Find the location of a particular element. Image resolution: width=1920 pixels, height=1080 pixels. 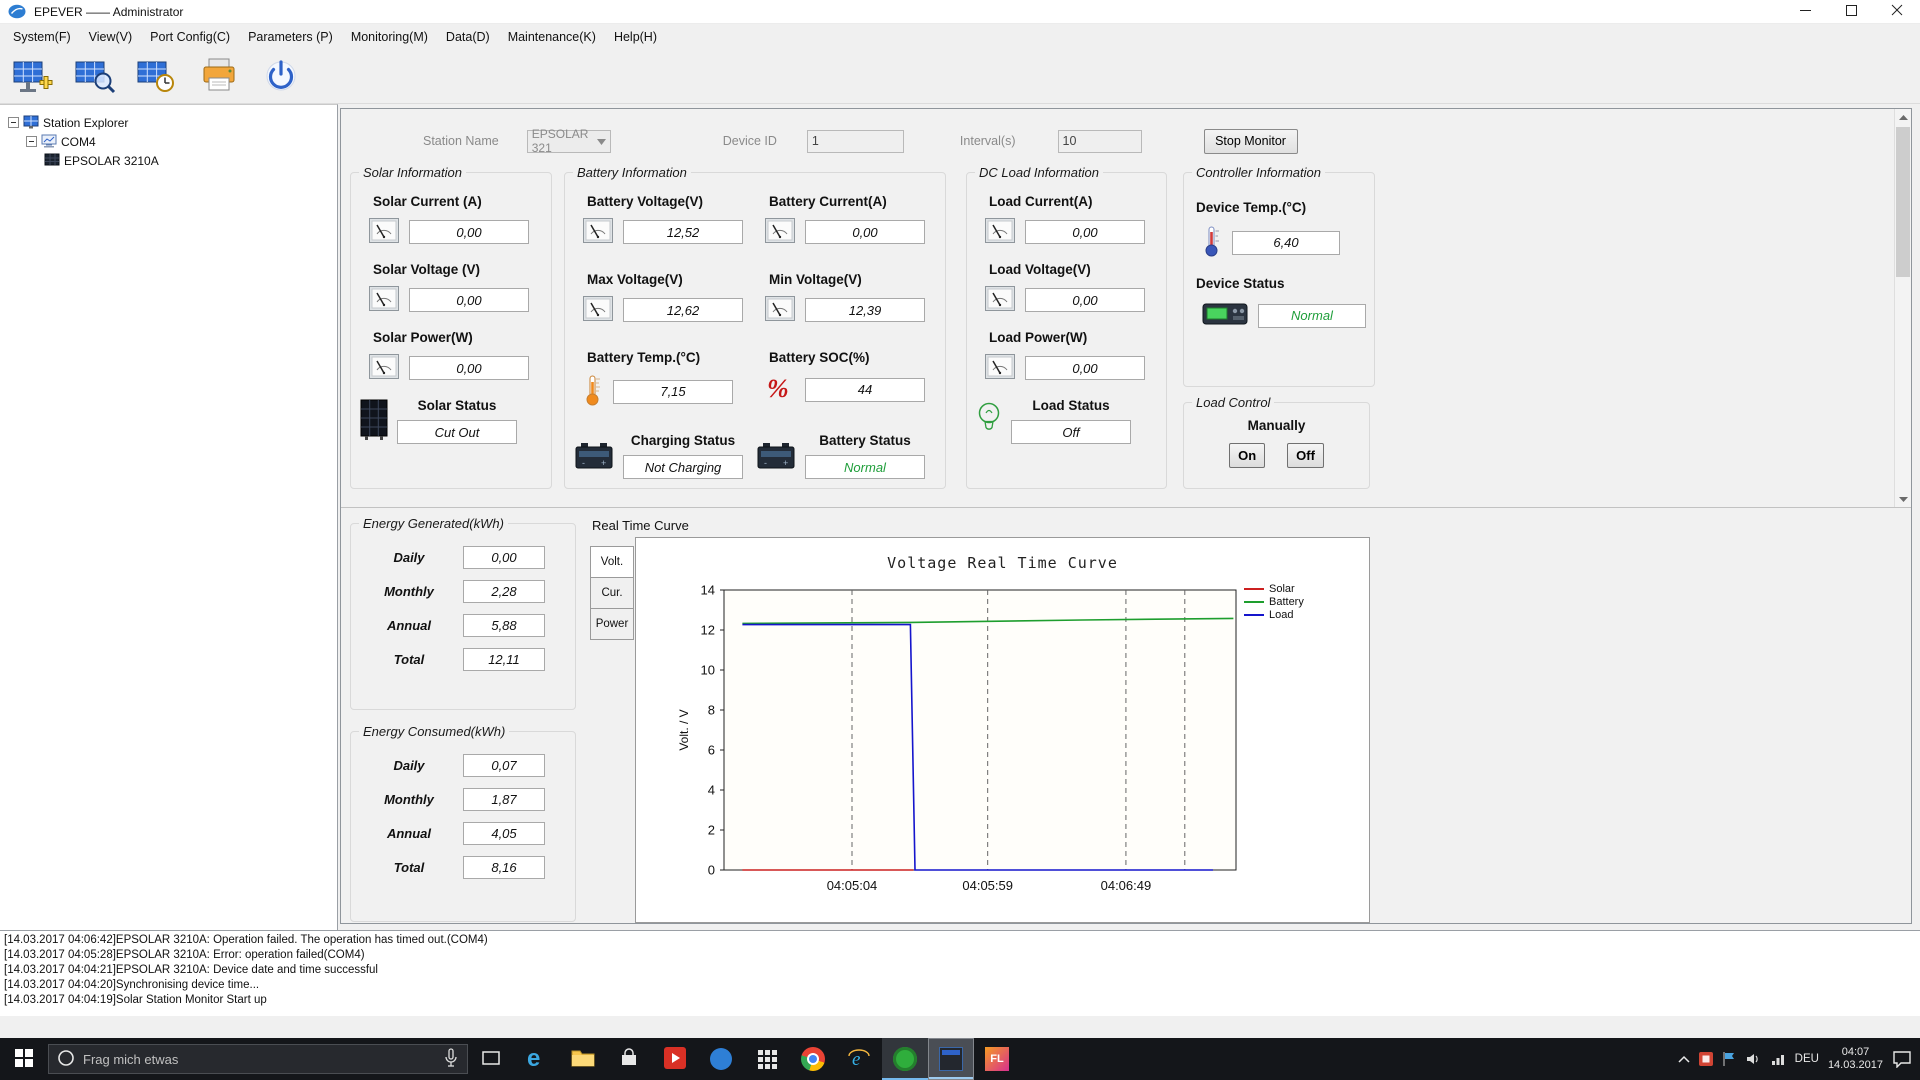

load-power-value: 0,00 is located at coordinates (1085, 368).